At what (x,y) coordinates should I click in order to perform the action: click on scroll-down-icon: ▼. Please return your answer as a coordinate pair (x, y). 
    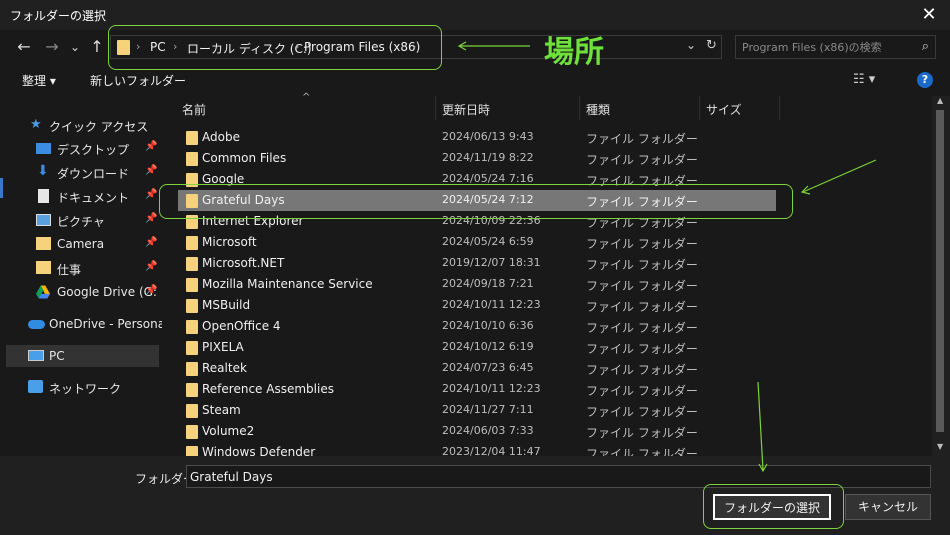
    Looking at the image, I should click on (940, 446).